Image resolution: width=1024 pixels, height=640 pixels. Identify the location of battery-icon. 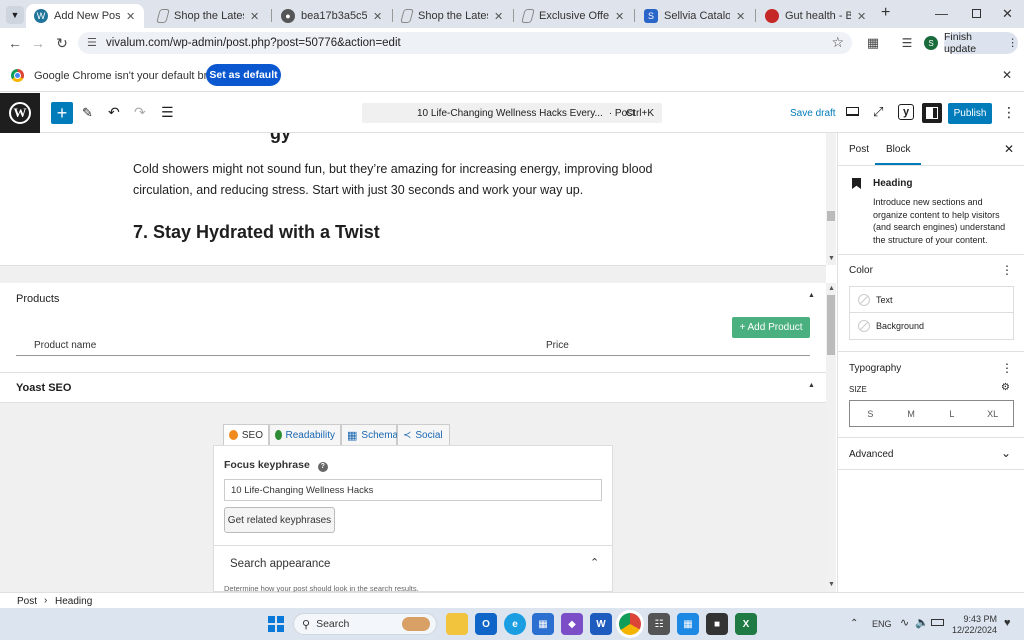
(937, 622).